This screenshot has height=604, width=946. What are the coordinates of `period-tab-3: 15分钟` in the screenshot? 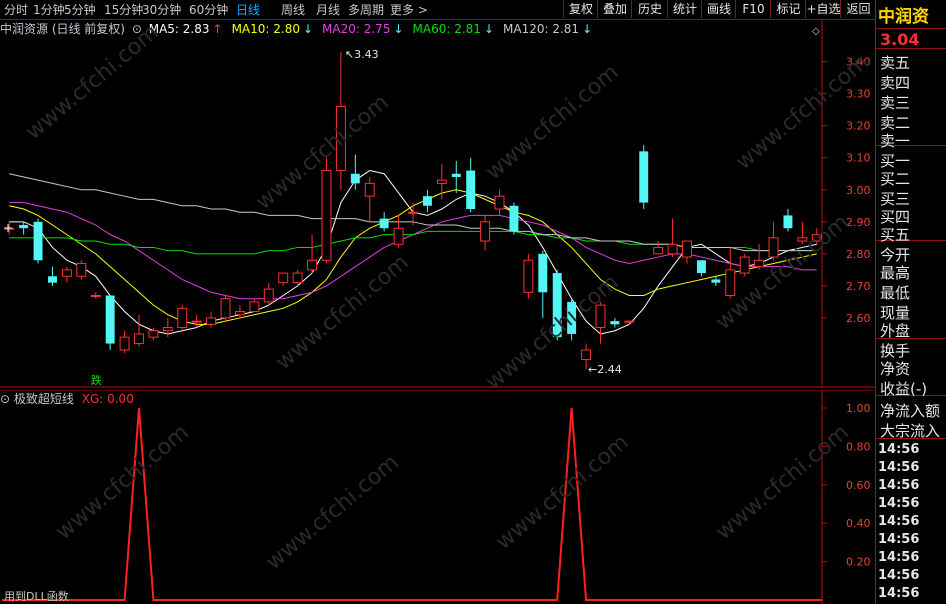 It's located at (123, 9).